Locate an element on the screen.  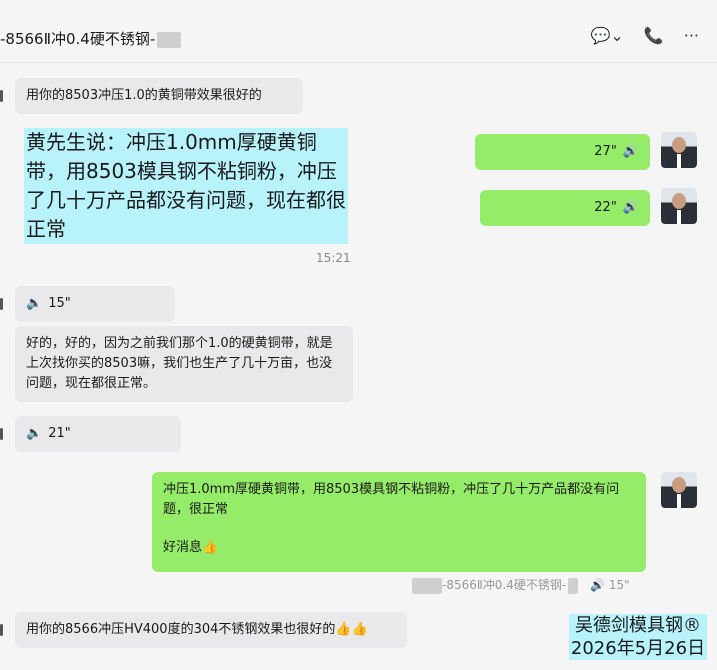
voice-message-in: 🔈 21" is located at coordinates (98, 434).